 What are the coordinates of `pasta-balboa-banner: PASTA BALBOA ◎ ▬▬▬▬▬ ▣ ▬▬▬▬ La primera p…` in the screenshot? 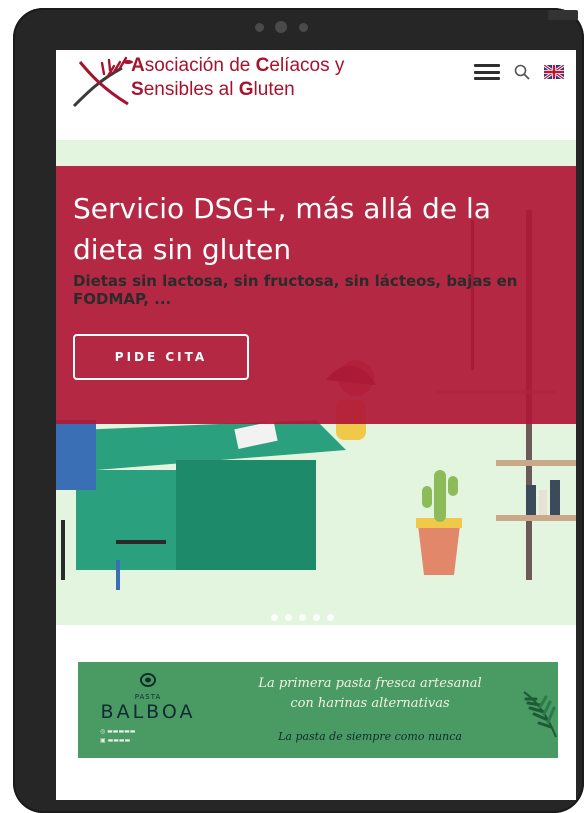 It's located at (318, 710).